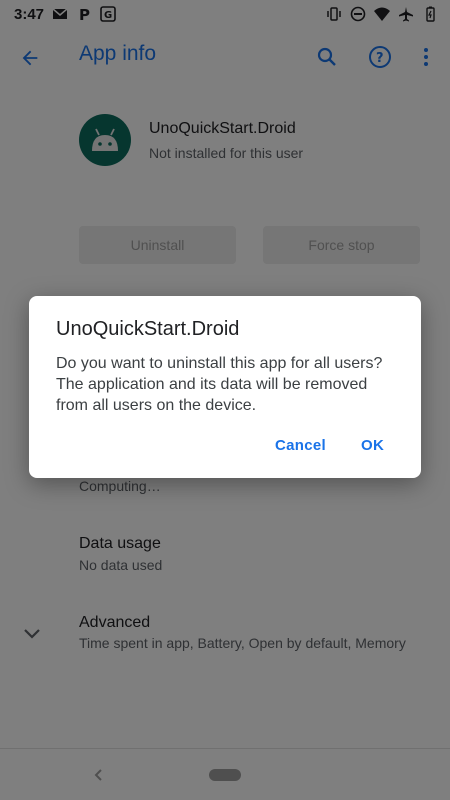 This screenshot has width=450, height=800. I want to click on dialog-title: UnoQuickStart.Droid, so click(148, 329).